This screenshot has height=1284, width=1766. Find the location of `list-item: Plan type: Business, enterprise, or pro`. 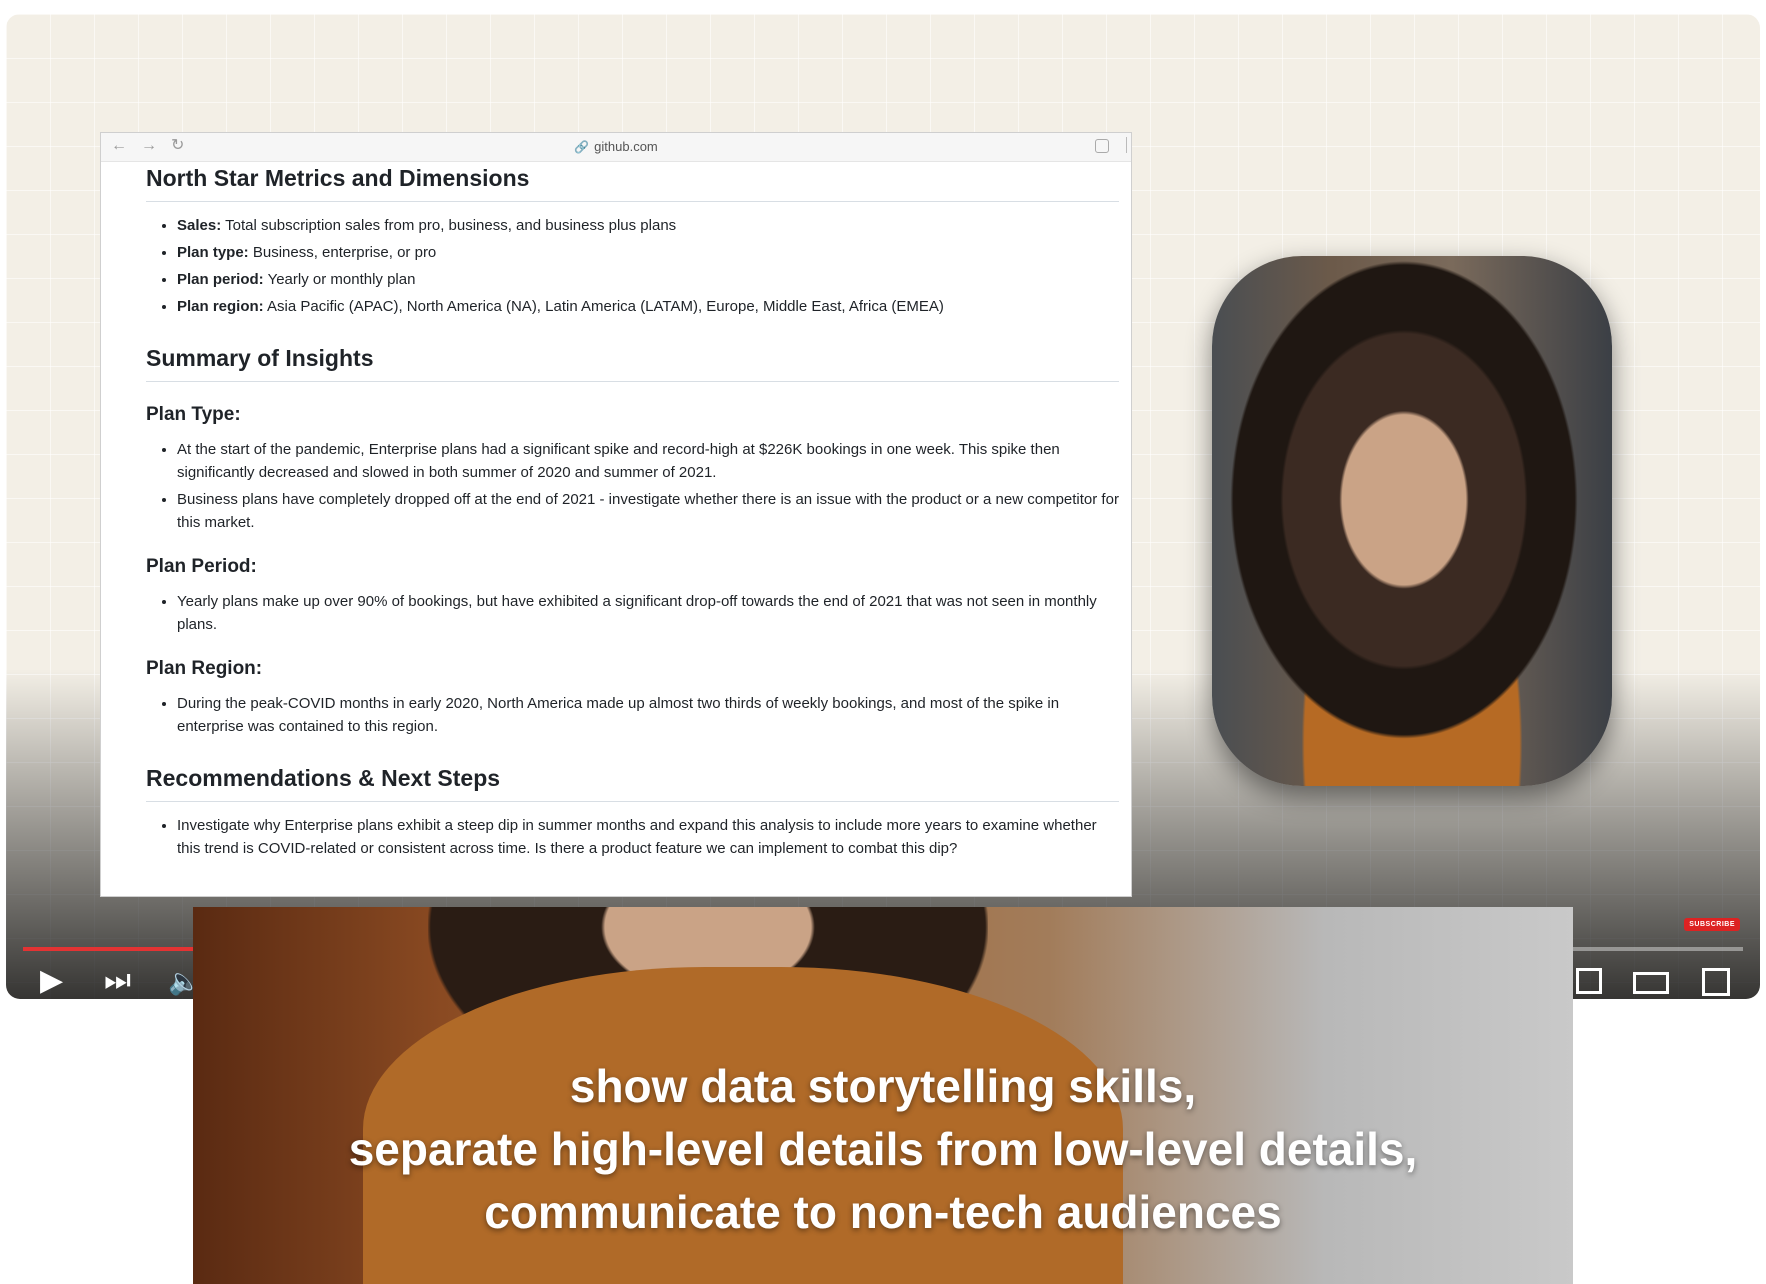

list-item: Plan type: Business, enterprise, or pro is located at coordinates (648, 252).